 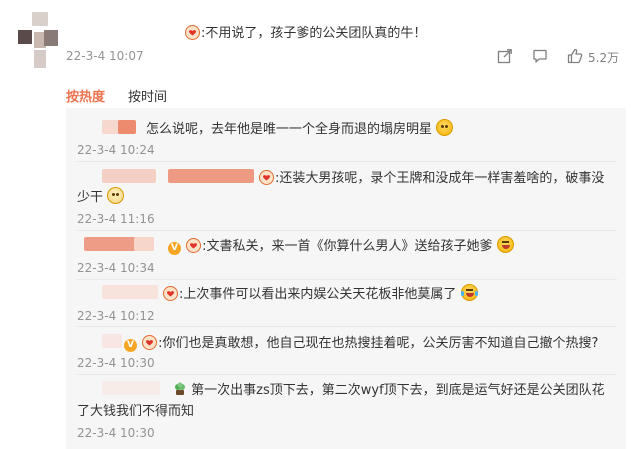 I want to click on tab-sort-by-hot: 按热度, so click(x=85, y=95).